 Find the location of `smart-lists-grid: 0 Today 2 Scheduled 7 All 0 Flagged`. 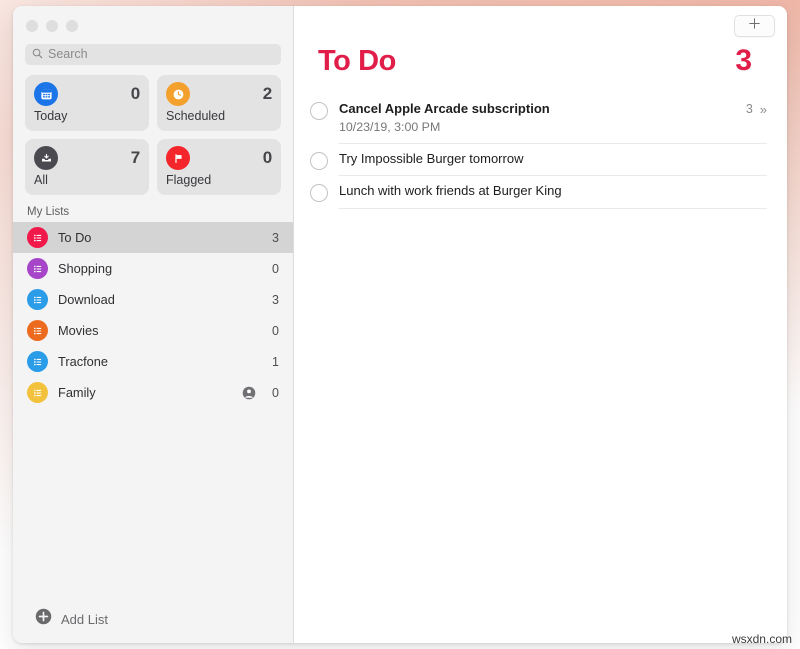

smart-lists-grid: 0 Today 2 Scheduled 7 All 0 Flagged is located at coordinates (153, 130).